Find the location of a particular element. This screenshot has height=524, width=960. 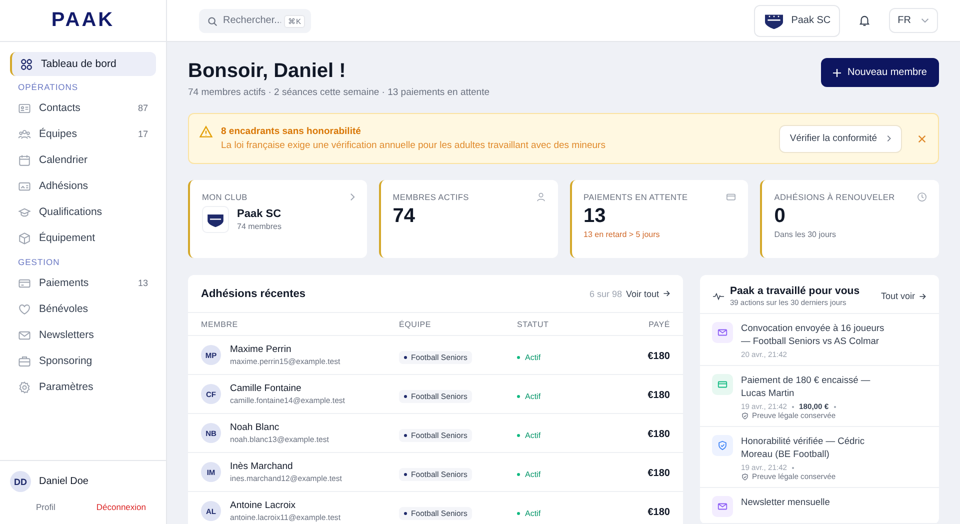

alert-text: La loi française exige une vérification annuelle pour les adultes travaillant avec des mineurs is located at coordinates (413, 145).